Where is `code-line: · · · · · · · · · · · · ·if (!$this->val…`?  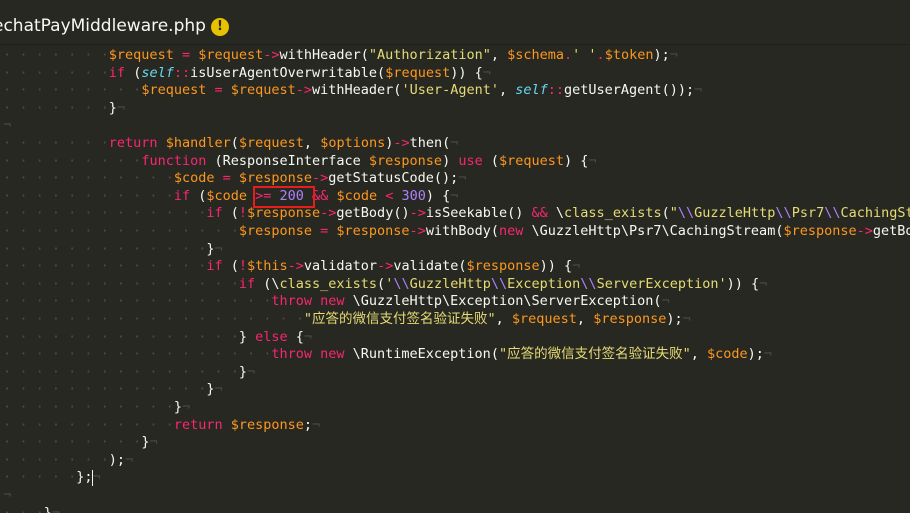 code-line: · · · · · · · · · · · · ·if (!$this->val… is located at coordinates (290, 266).